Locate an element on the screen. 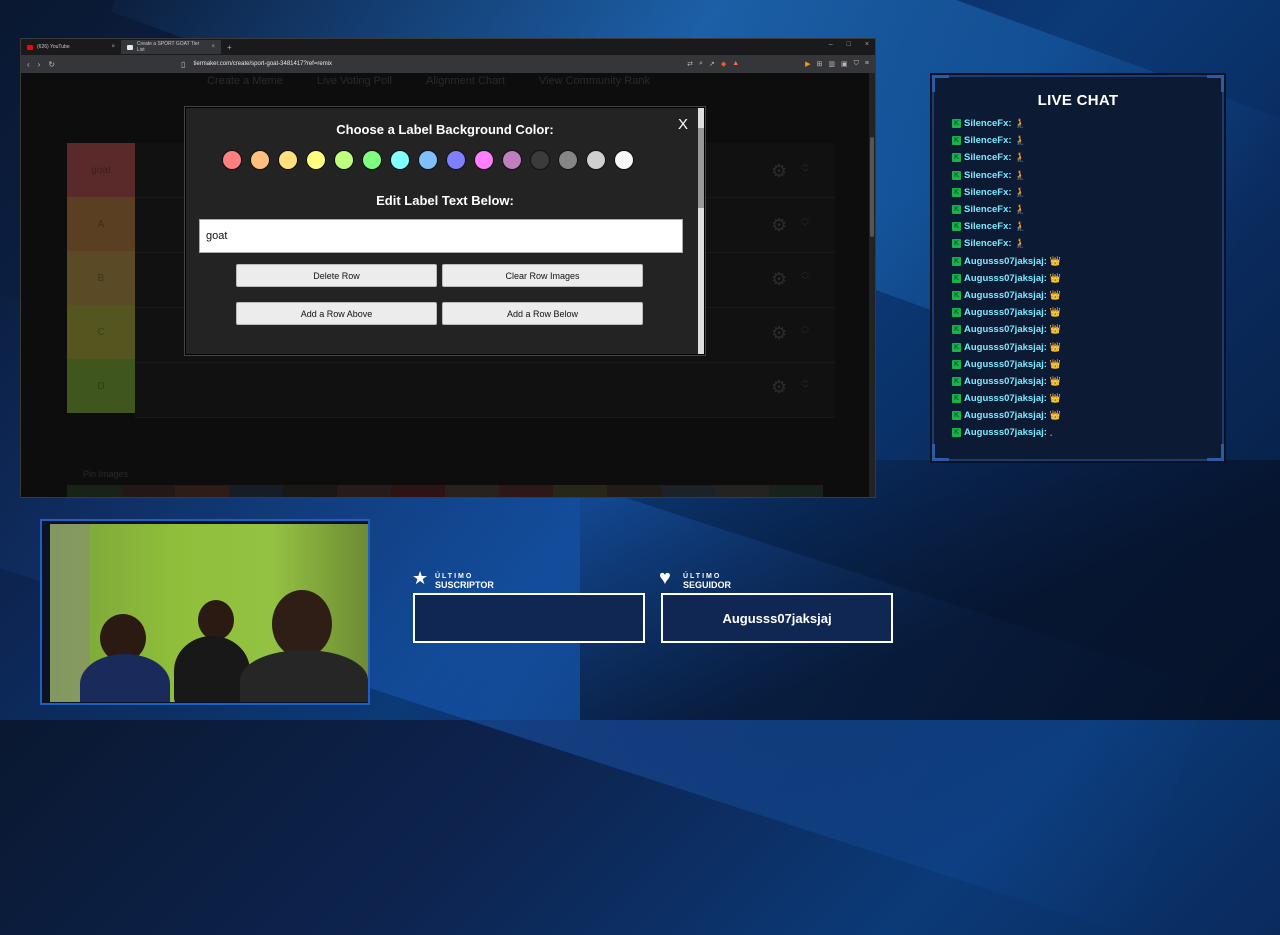  tier-label: B is located at coordinates (101, 278).